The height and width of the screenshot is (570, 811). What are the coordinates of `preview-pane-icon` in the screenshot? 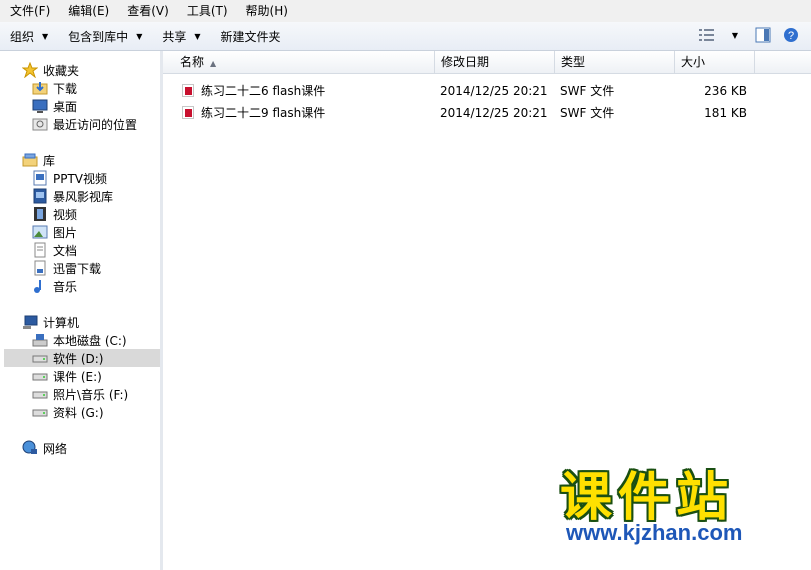 It's located at (763, 35).